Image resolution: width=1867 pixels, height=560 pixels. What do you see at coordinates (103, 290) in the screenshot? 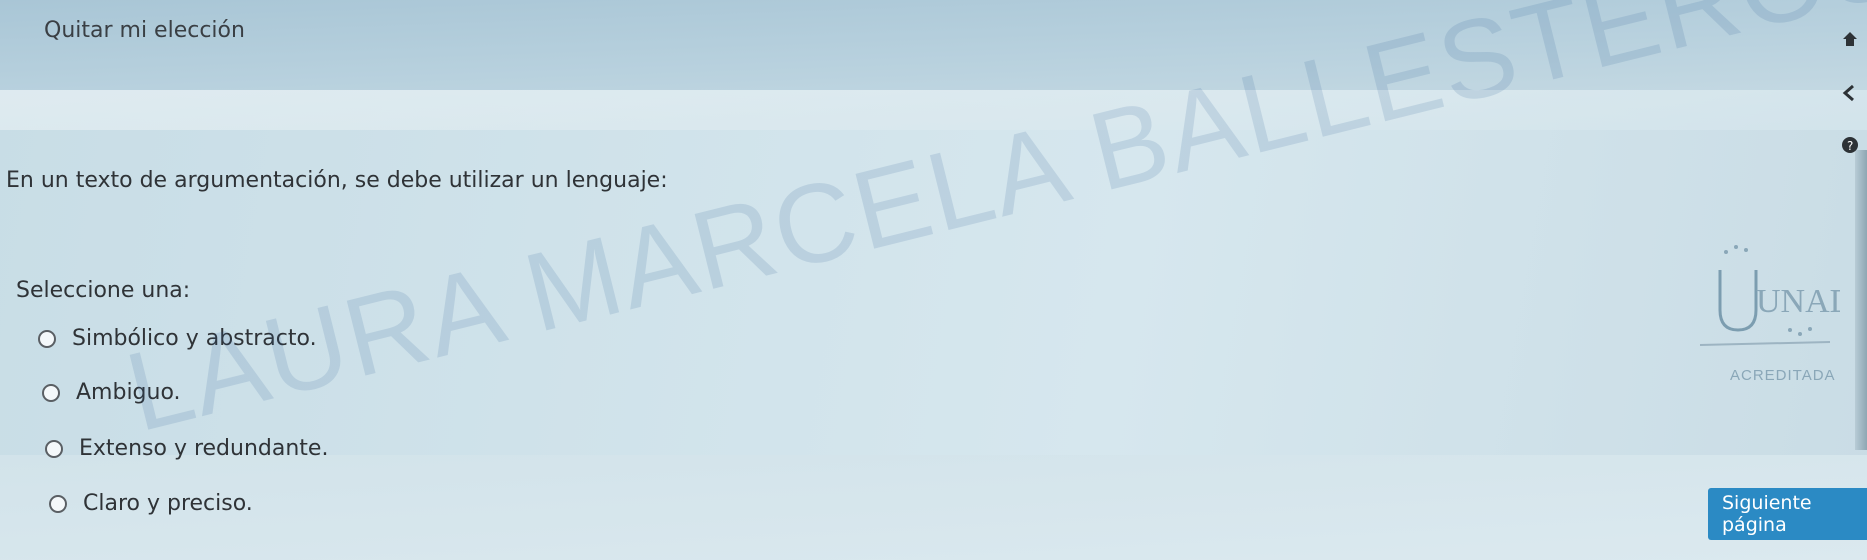
I see `select-one-prompt: Seleccione una:` at bounding box center [103, 290].